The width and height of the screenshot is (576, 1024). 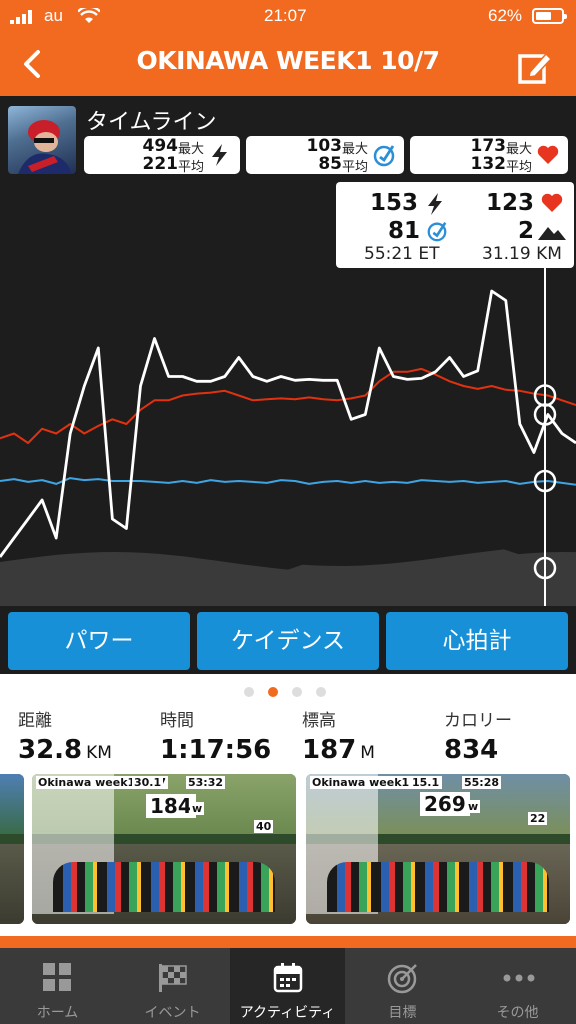 What do you see at coordinates (57, 1013) in the screenshot?
I see `tab-home-label: ホーム` at bounding box center [57, 1013].